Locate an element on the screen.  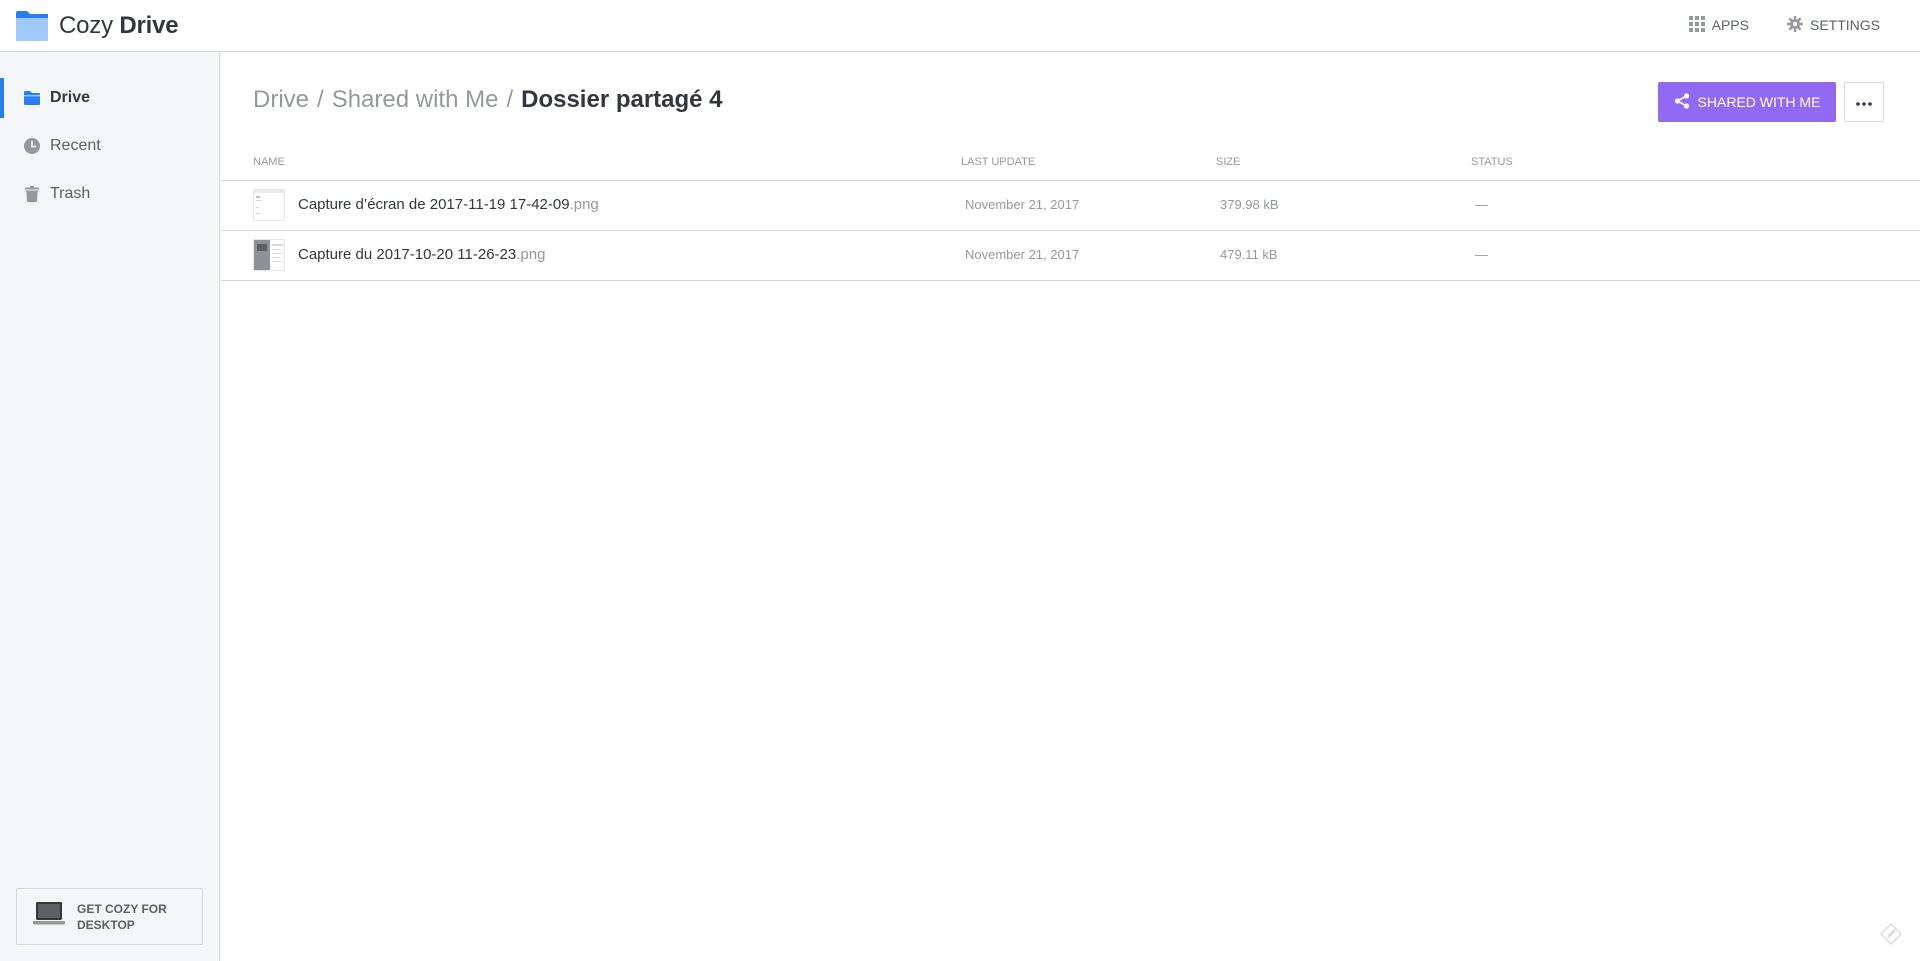
table-header: NAME LAST UPDATE SIZE STATUS is located at coordinates (1070, 164).